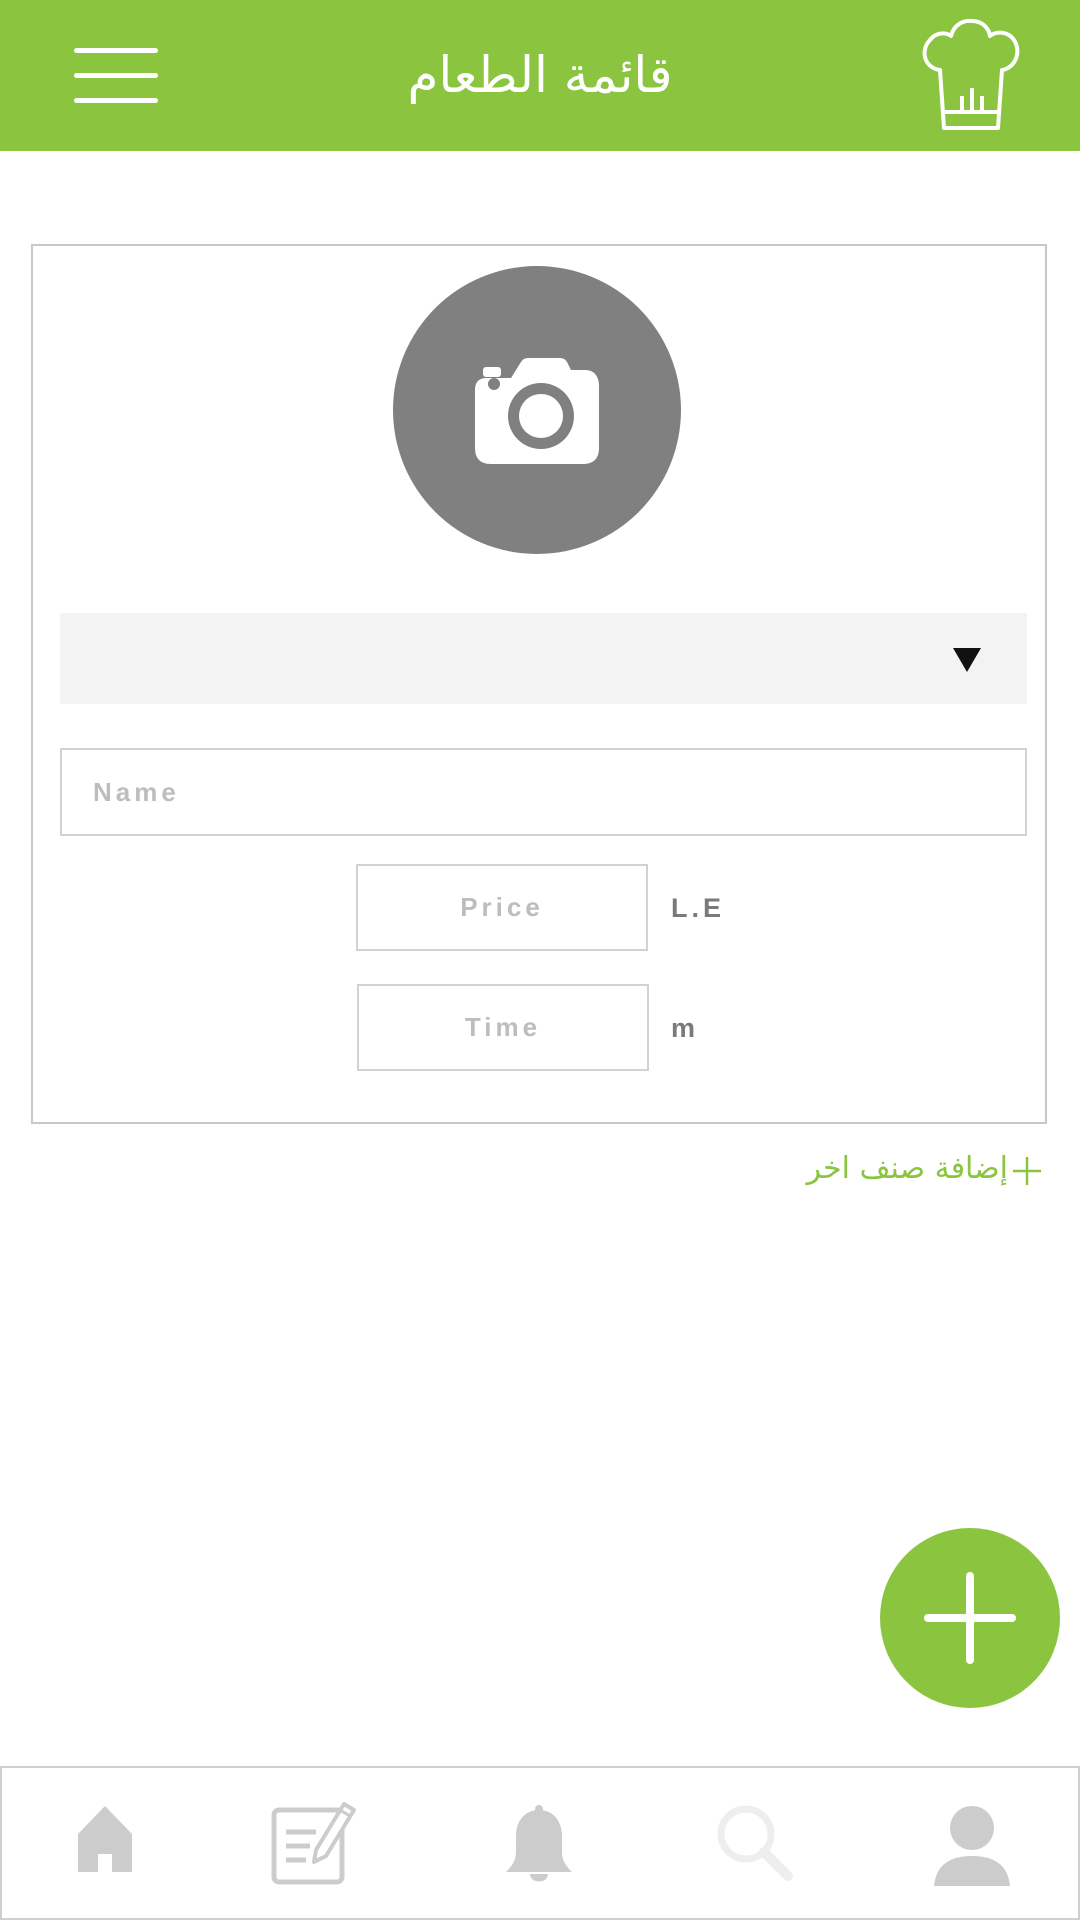  What do you see at coordinates (698, 908) in the screenshot?
I see `currency-label: L.E` at bounding box center [698, 908].